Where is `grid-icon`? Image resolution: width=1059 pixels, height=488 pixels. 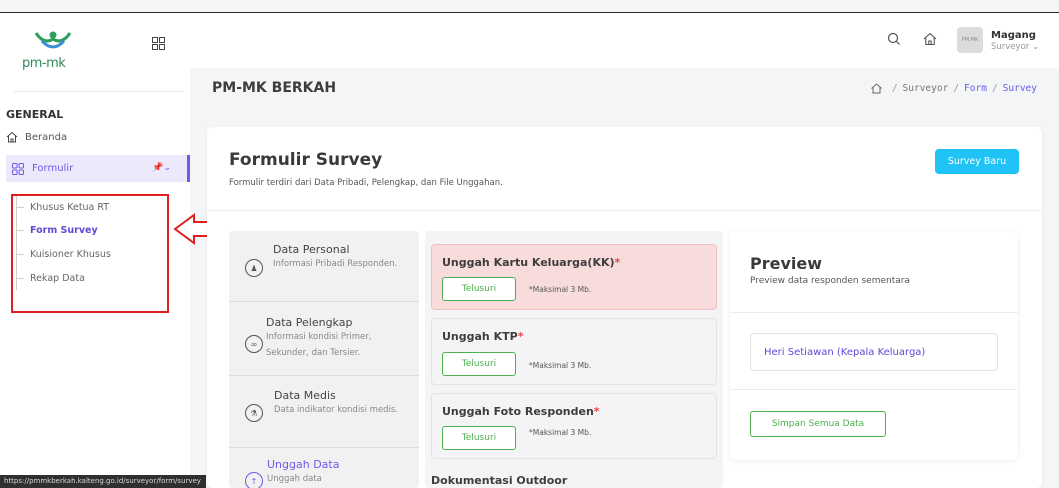 grid-icon is located at coordinates (18, 168).